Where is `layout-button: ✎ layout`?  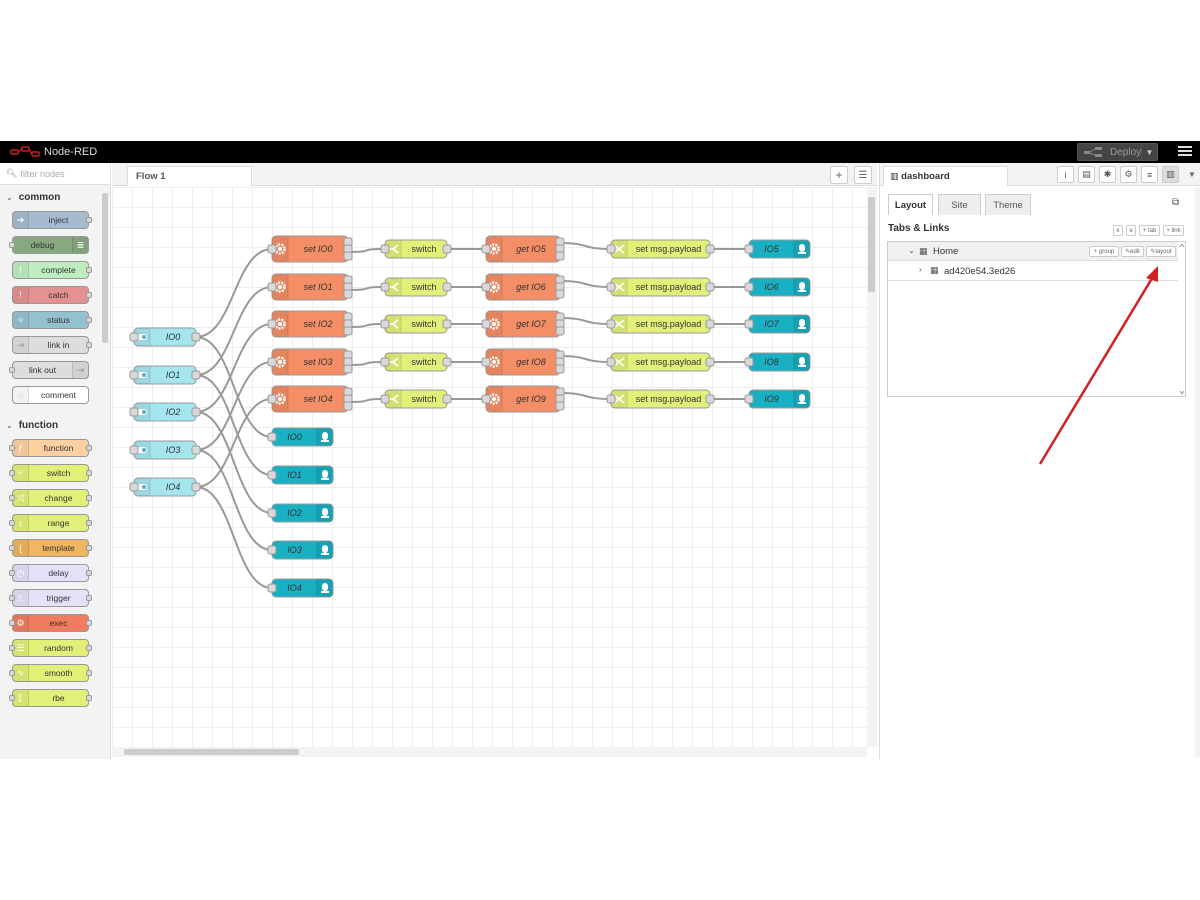 layout-button: ✎ layout is located at coordinates (1161, 251).